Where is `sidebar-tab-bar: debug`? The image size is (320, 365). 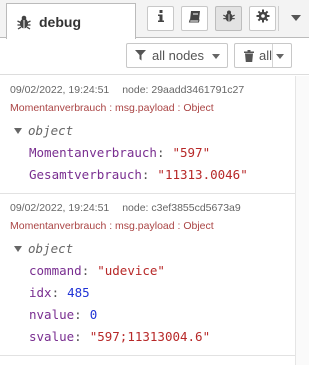
sidebar-tab-bar: debug is located at coordinates (154, 19).